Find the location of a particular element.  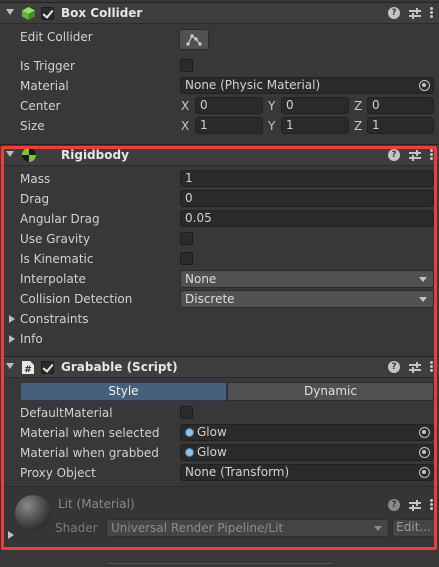

is-kinematic-row: Is Kinematic is located at coordinates (219, 259).